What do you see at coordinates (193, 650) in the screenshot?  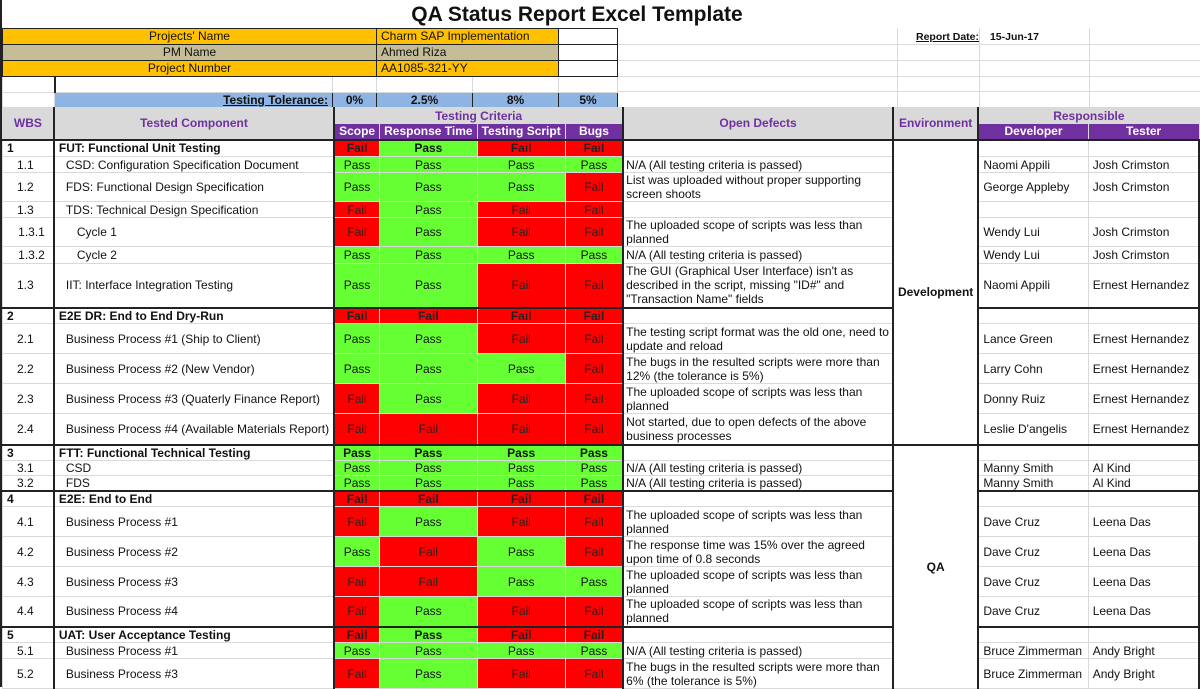 I see `component-cell: Business Process #1` at bounding box center [193, 650].